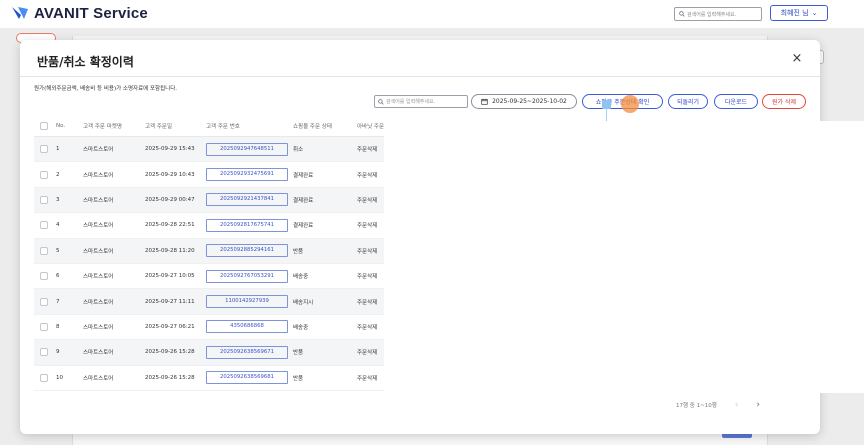 Image resolution: width=864 pixels, height=445 pixels. What do you see at coordinates (20, 13) in the screenshot?
I see `logo-mark-icon` at bounding box center [20, 13].